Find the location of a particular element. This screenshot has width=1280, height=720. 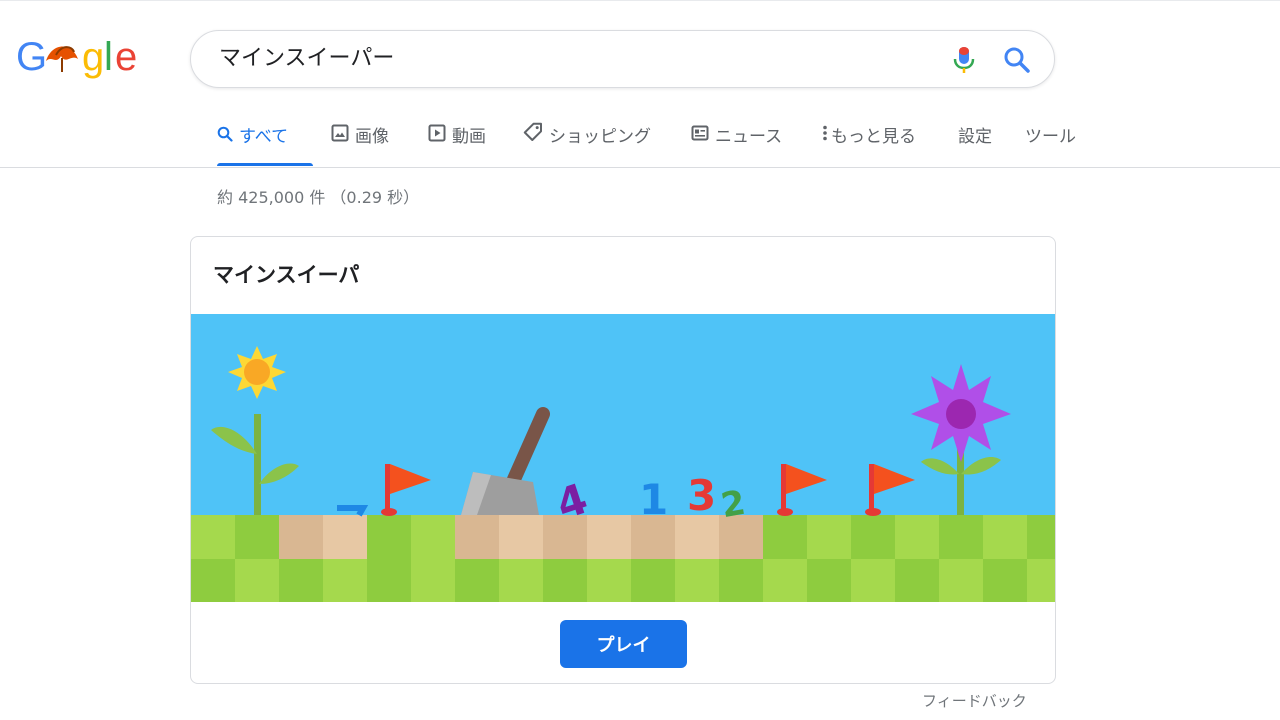

google-doodle-logo: G g l e is located at coordinates (81, 58).